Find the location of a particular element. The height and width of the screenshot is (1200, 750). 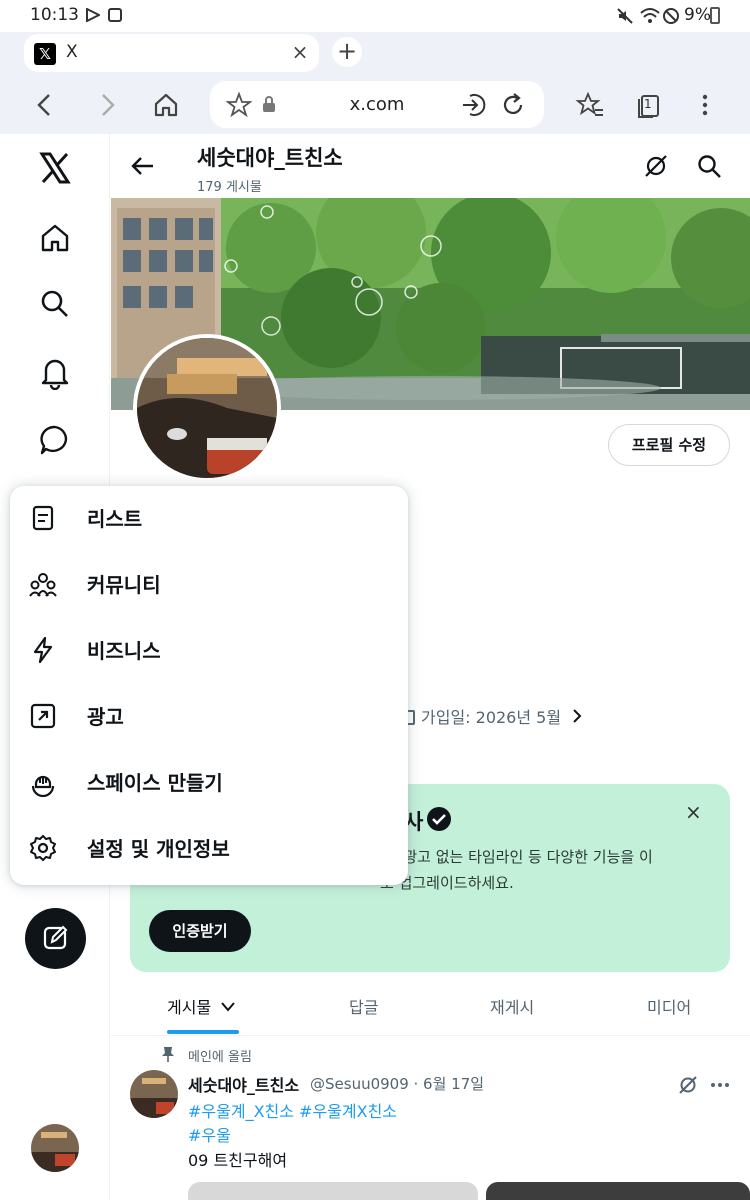

pin-icon is located at coordinates (168, 1054).